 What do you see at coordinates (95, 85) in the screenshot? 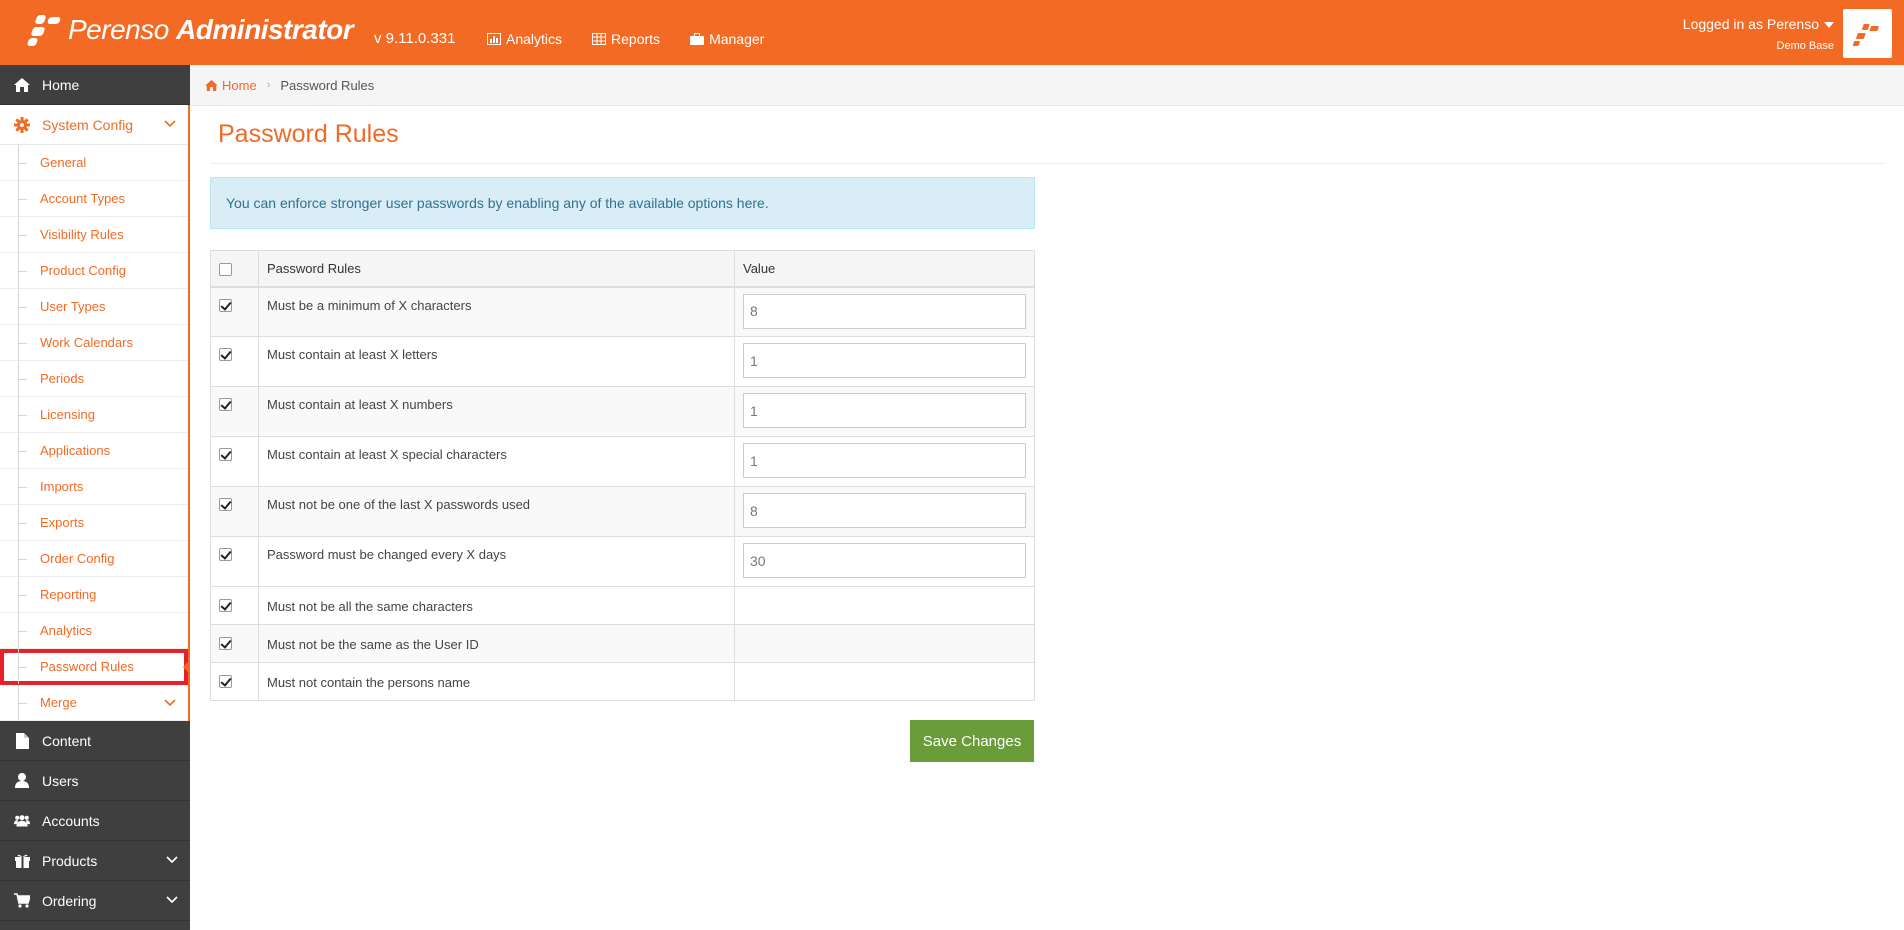
I see `sidebar-item-home: Home` at bounding box center [95, 85].